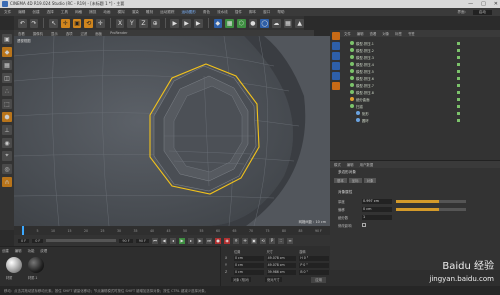 This screenshot has height=295, width=500. I want to click on model-mode-icon: ◆, so click(7, 52).